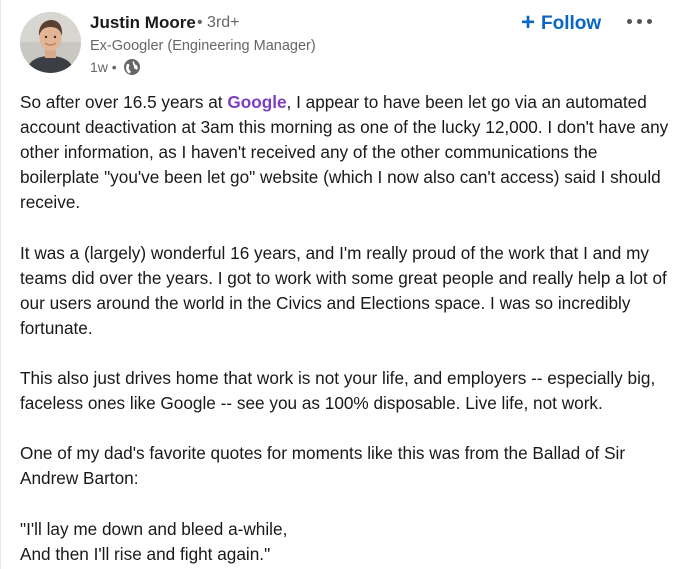  I want to click on globe-icon, so click(132, 67).